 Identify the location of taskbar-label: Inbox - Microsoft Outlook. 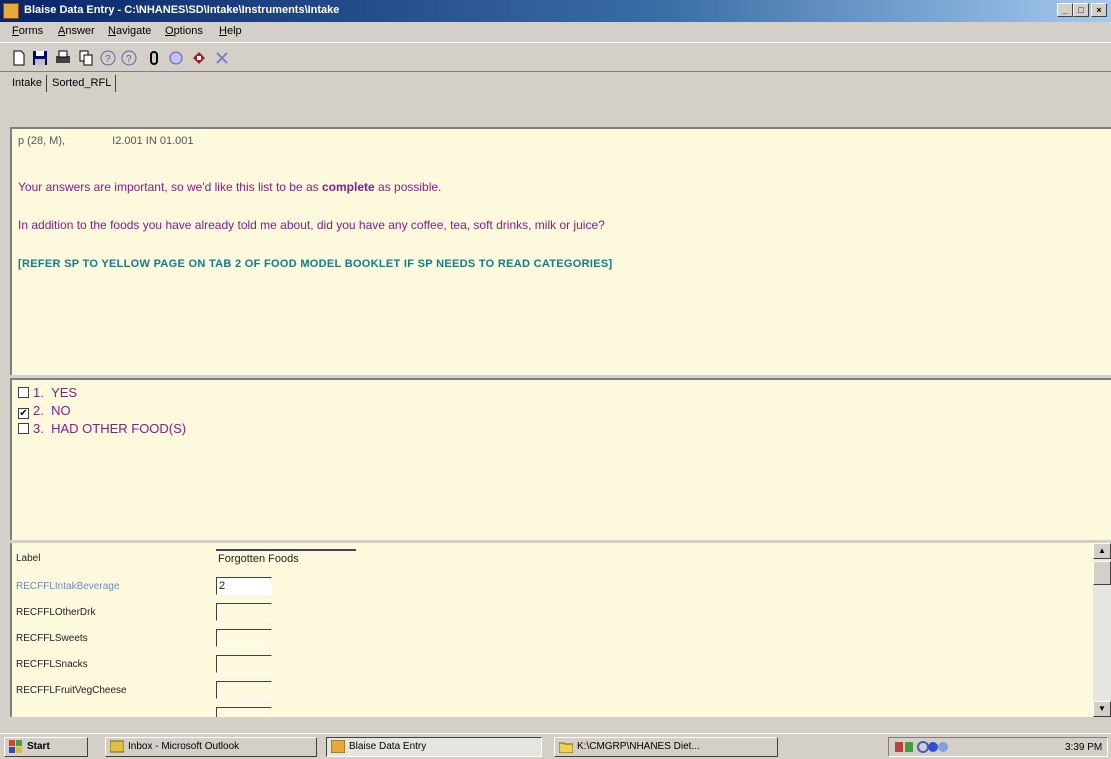
(184, 746).